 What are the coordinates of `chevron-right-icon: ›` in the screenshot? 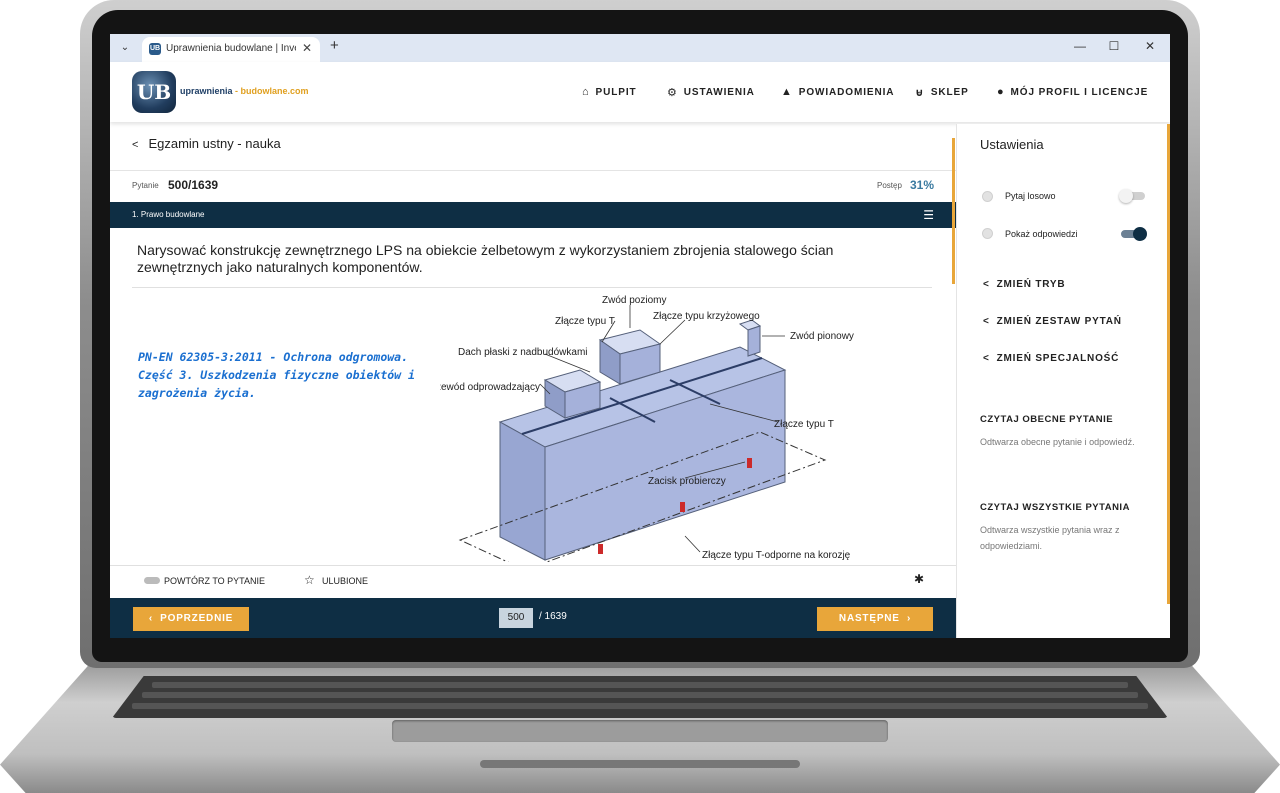 It's located at (905, 618).